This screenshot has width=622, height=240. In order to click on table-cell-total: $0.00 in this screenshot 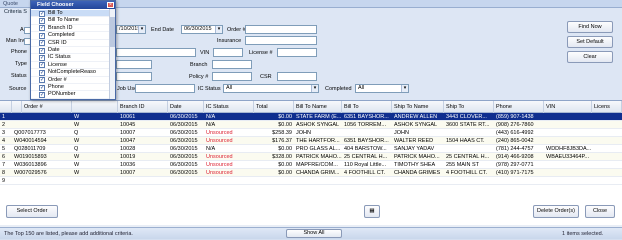, I will do `click(285, 173)`.